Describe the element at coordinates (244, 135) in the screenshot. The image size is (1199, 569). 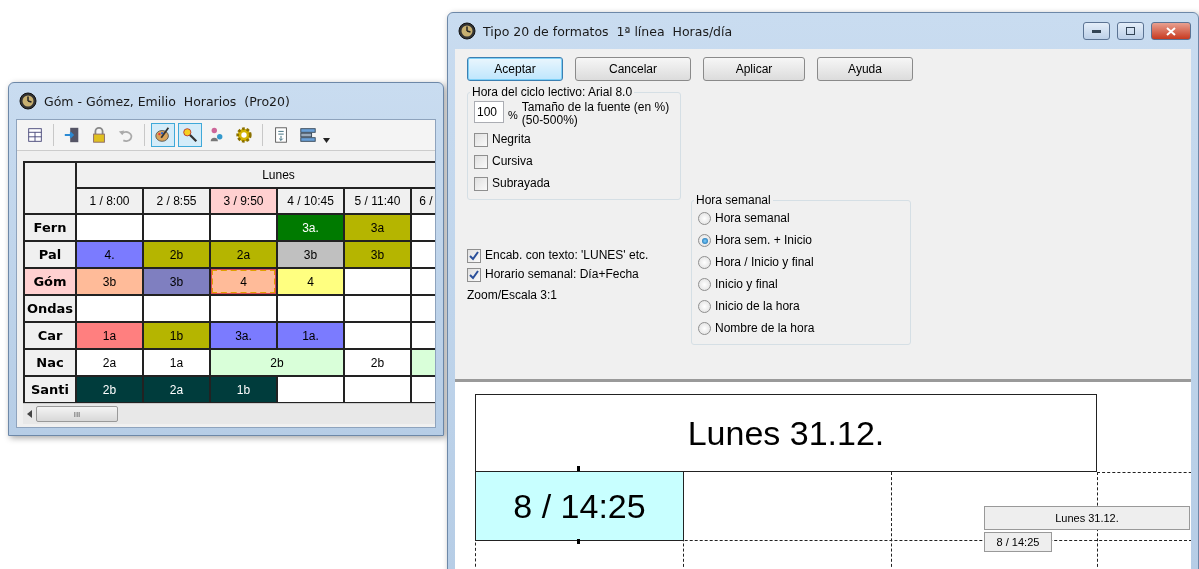
I see `gear-icon` at that location.